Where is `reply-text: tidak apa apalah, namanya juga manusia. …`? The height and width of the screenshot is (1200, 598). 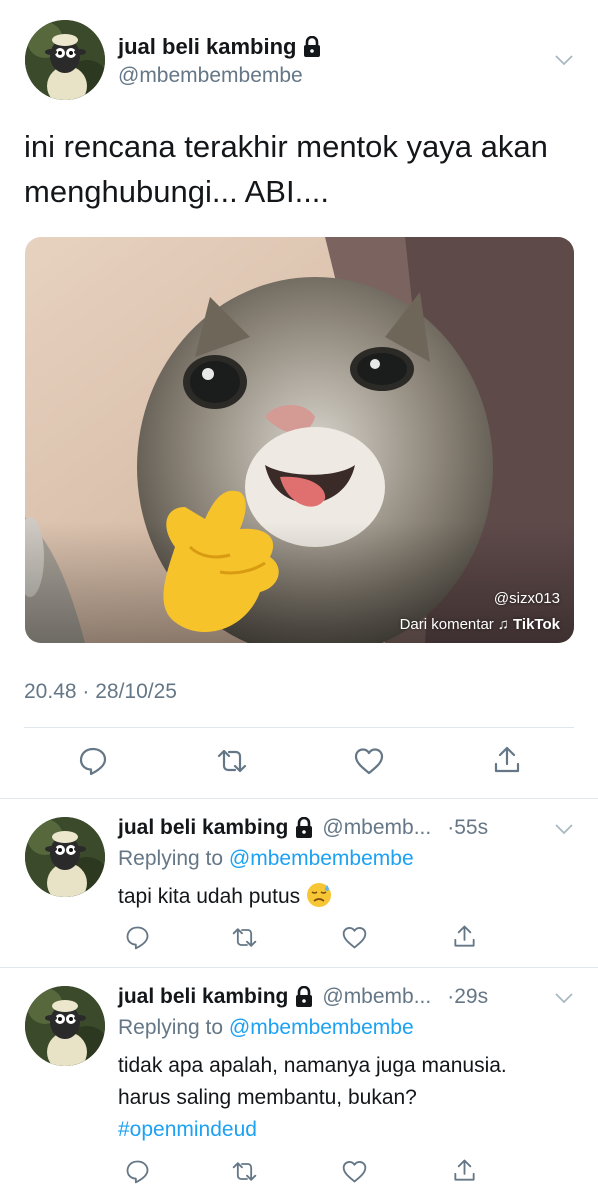 reply-text: tidak apa apalah, namanya juga manusia. … is located at coordinates (312, 1098).